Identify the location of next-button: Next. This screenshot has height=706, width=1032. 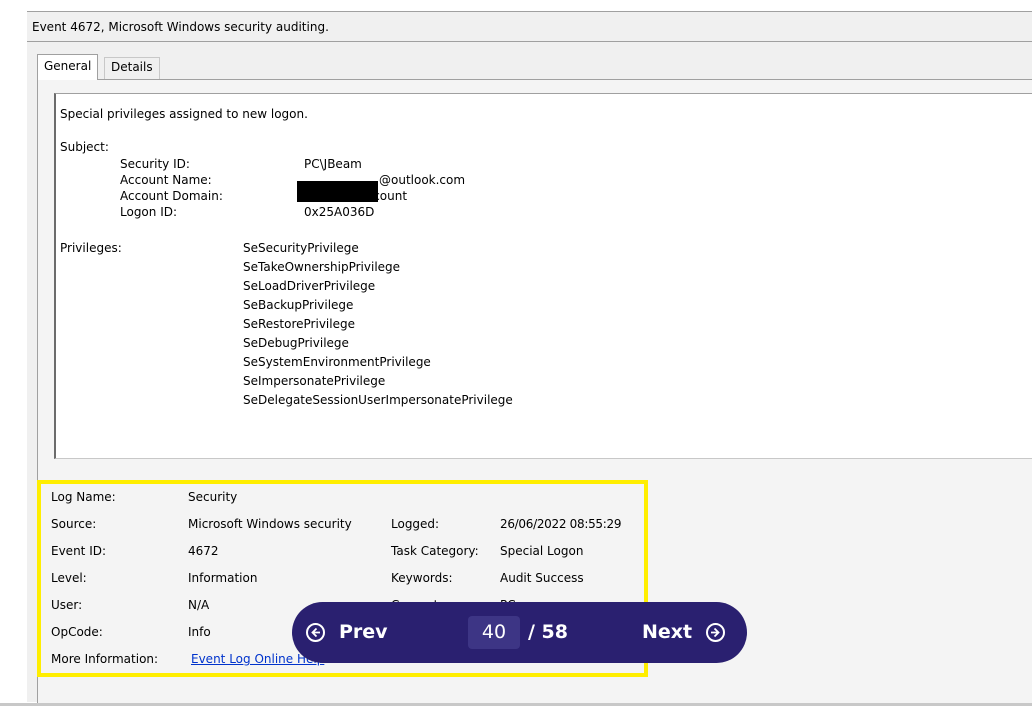
(684, 632).